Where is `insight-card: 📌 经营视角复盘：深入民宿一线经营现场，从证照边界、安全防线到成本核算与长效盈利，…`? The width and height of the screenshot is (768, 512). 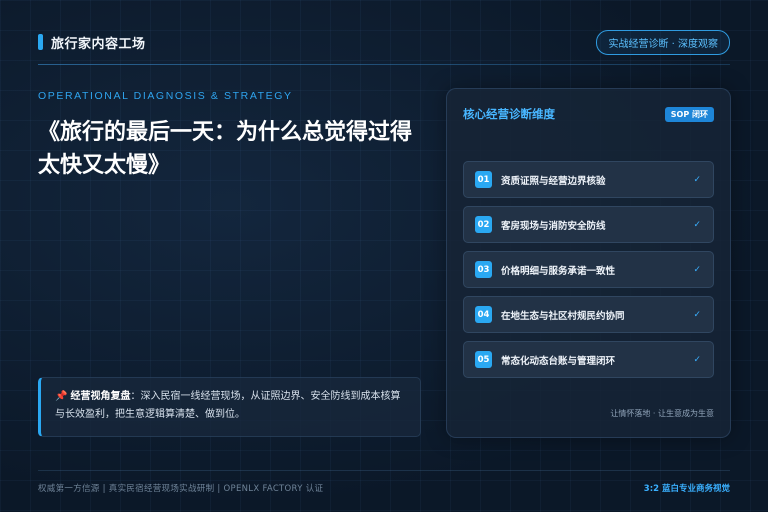 insight-card: 📌 经营视角复盘：深入民宿一线经营现场，从证照边界、安全防线到成本核算与长效盈利，… is located at coordinates (229, 407).